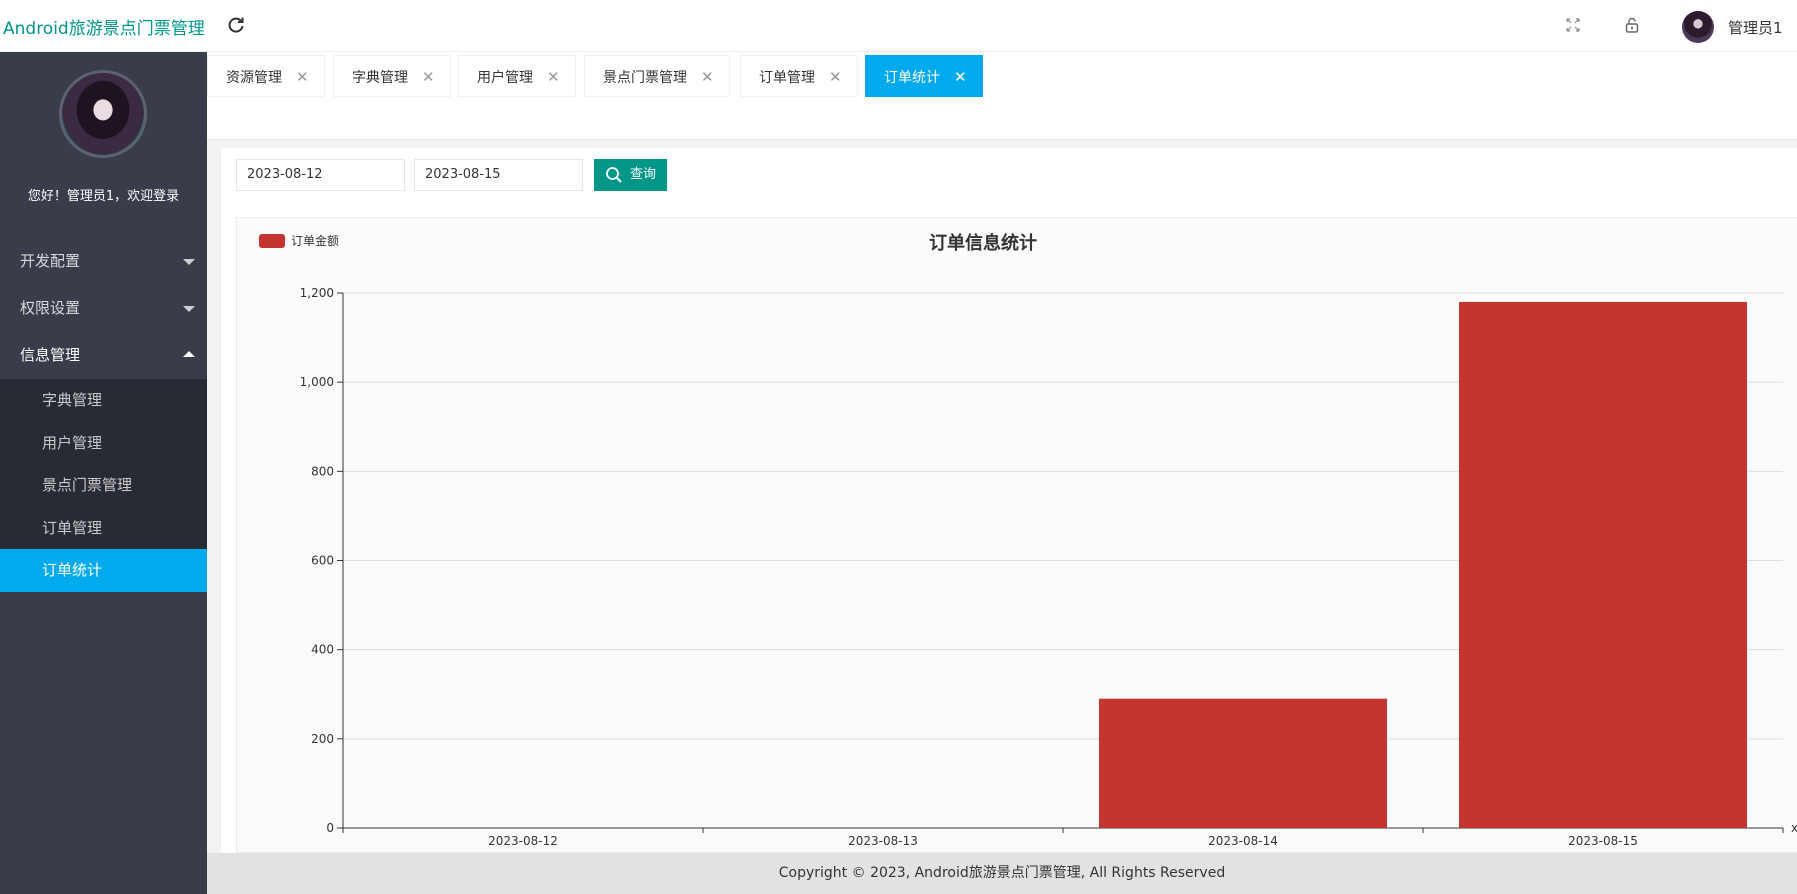 The width and height of the screenshot is (1797, 894). Describe the element at coordinates (103, 114) in the screenshot. I see `user-avatar` at that location.